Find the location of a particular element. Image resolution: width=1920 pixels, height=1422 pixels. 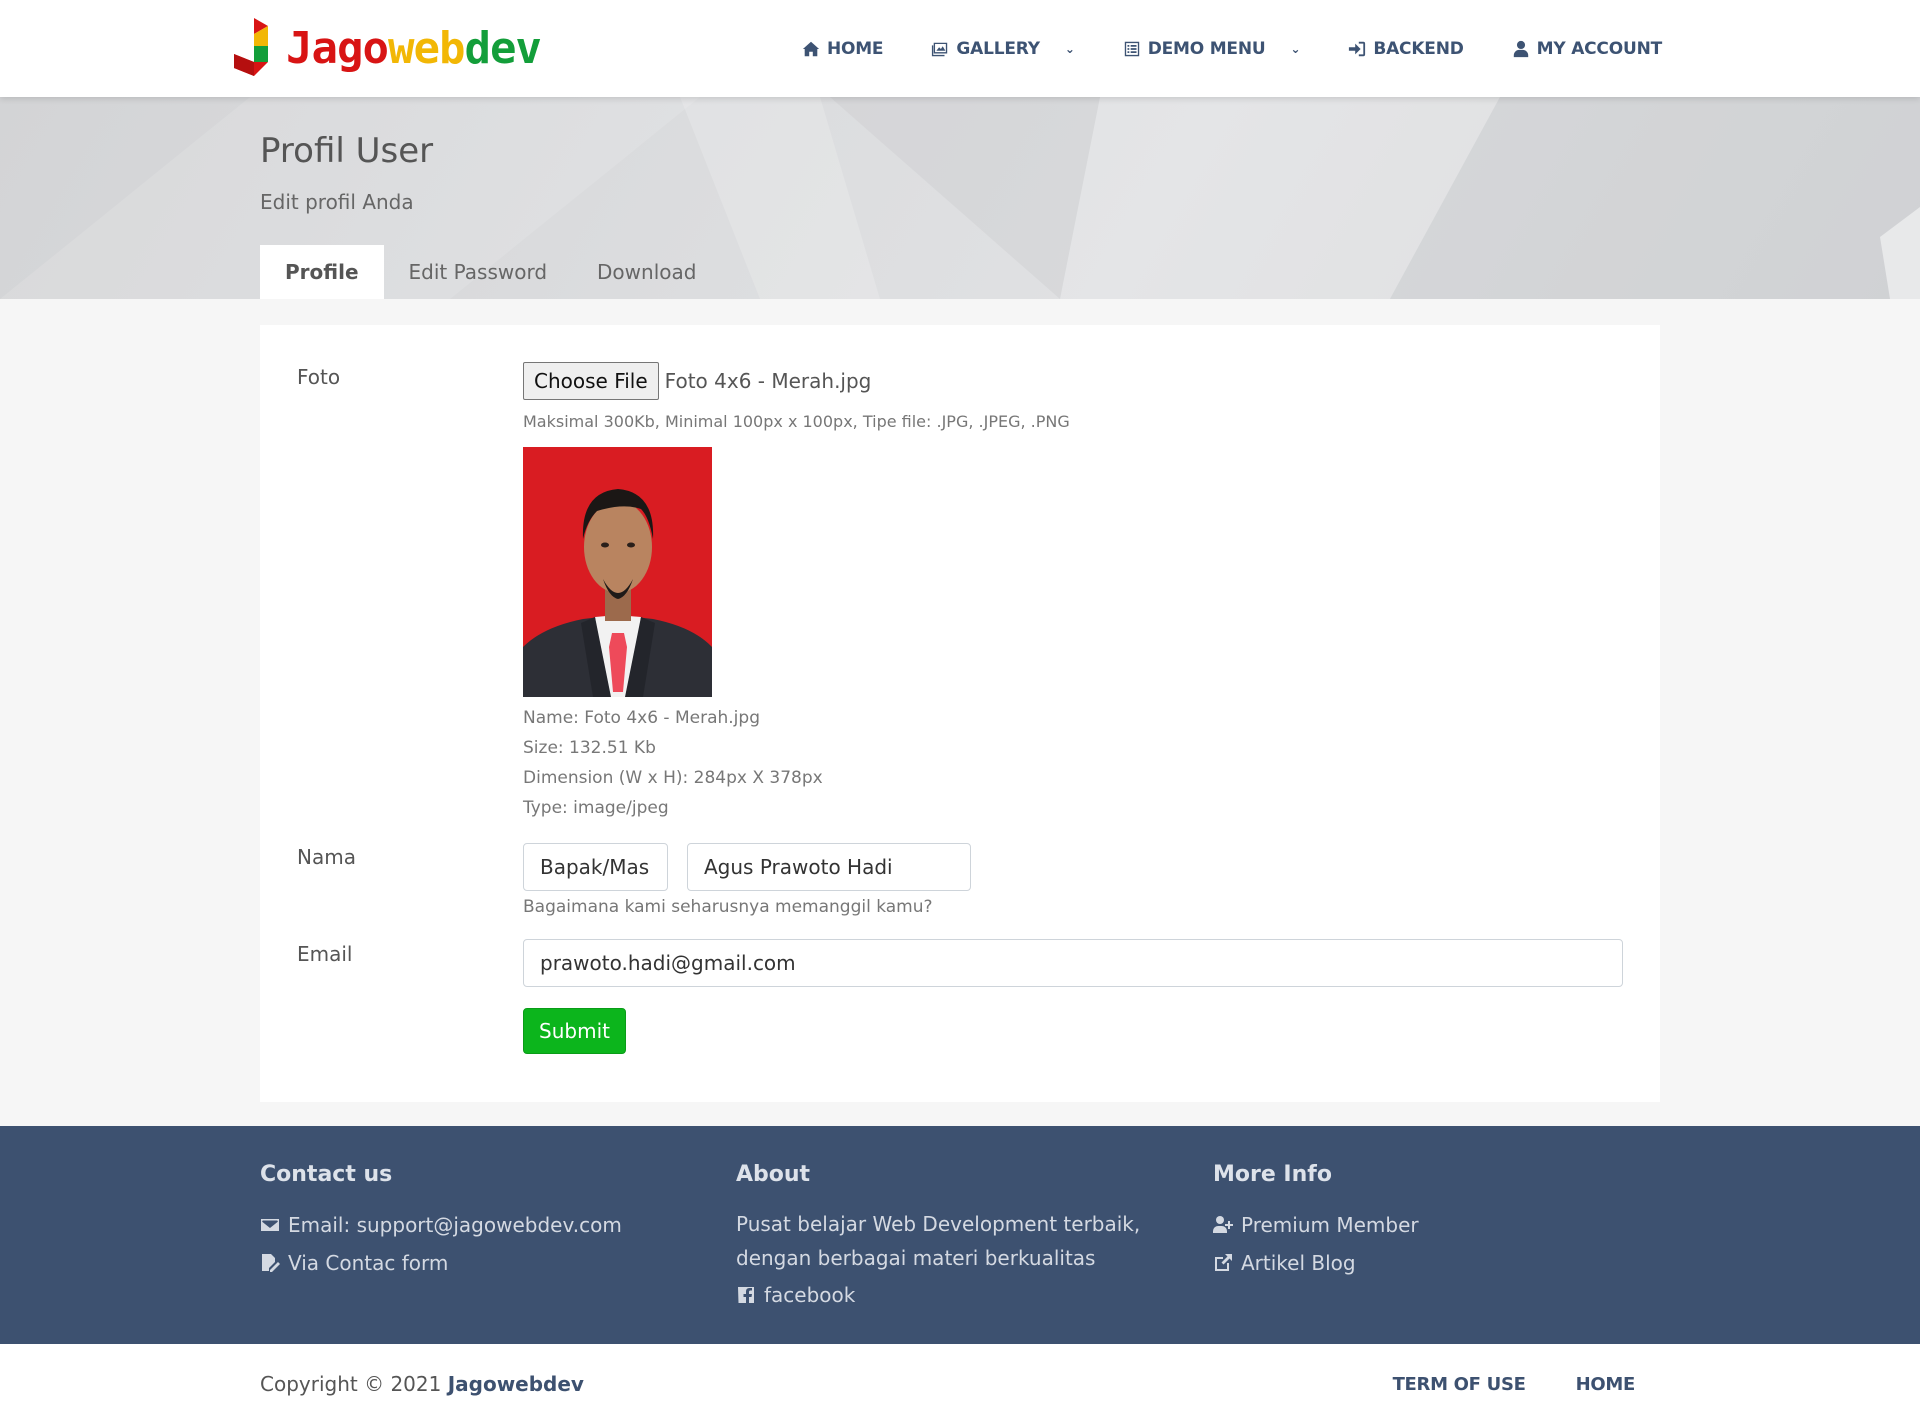

footer-email-link: Email: support@jagowebdev.com is located at coordinates (441, 1225).